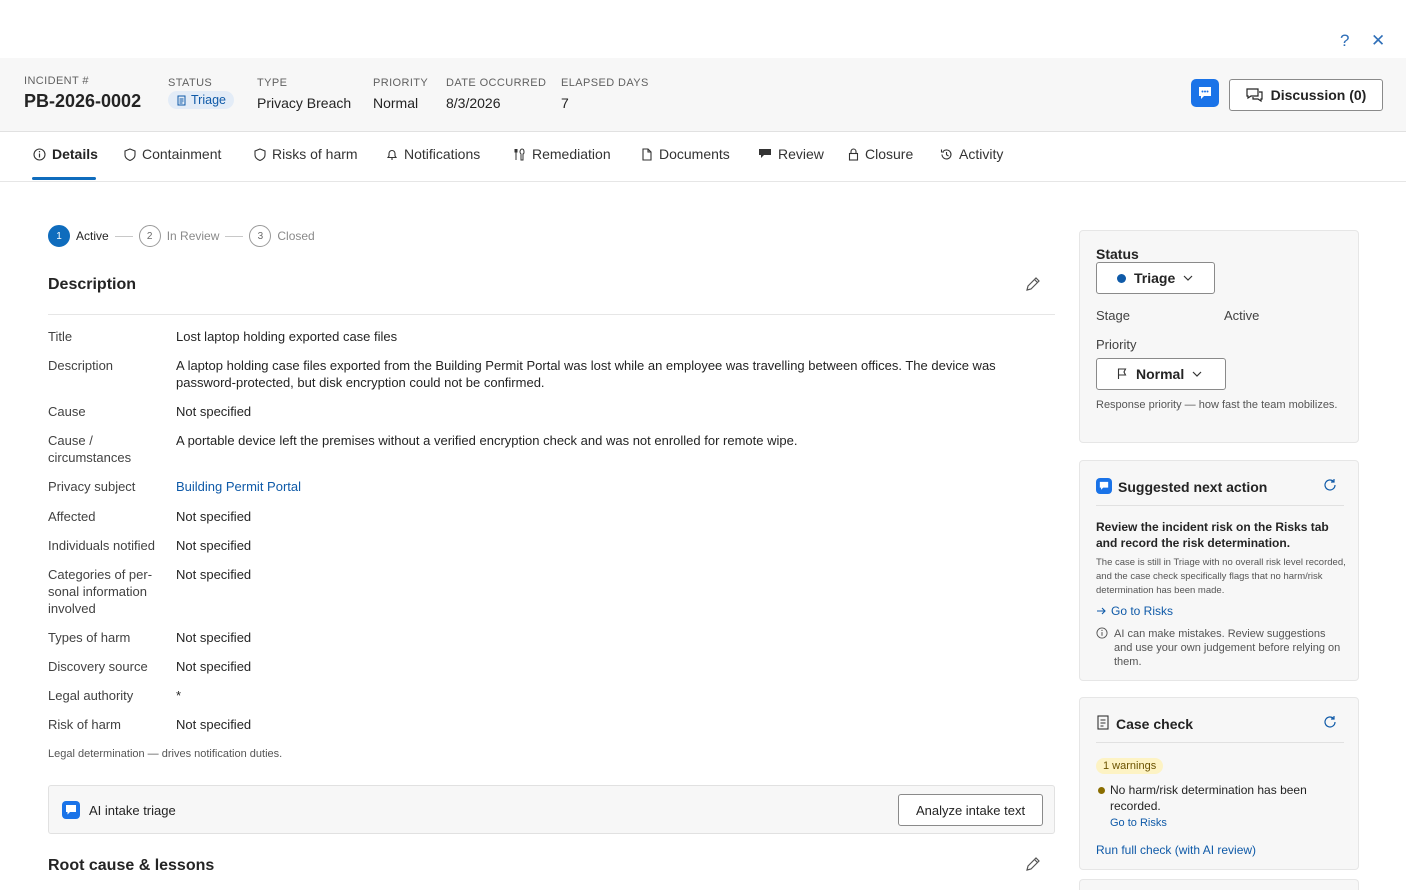 This screenshot has height=890, width=1406. I want to click on bell-icon, so click(392, 154).